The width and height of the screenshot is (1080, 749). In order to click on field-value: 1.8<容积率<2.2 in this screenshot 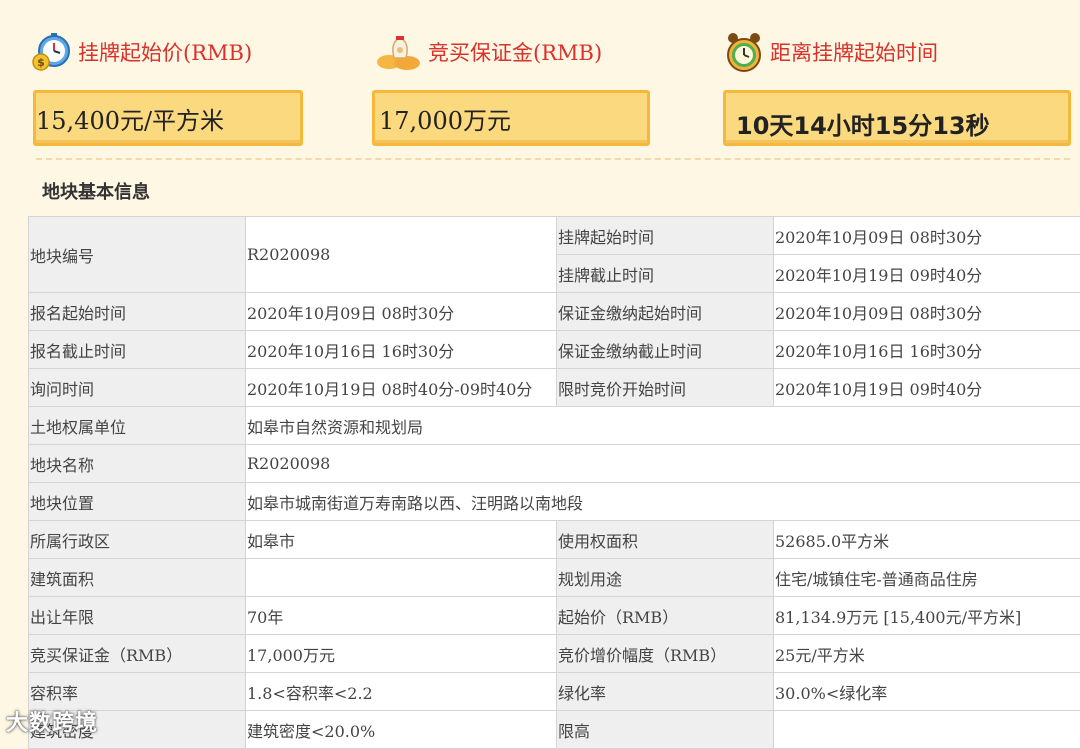, I will do `click(401, 692)`.